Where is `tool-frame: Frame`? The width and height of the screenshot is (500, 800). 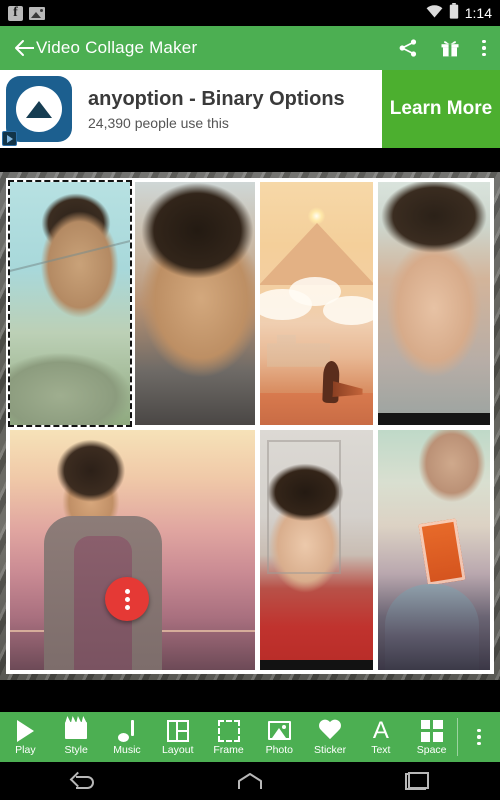
tool-frame: Frame is located at coordinates (228, 737).